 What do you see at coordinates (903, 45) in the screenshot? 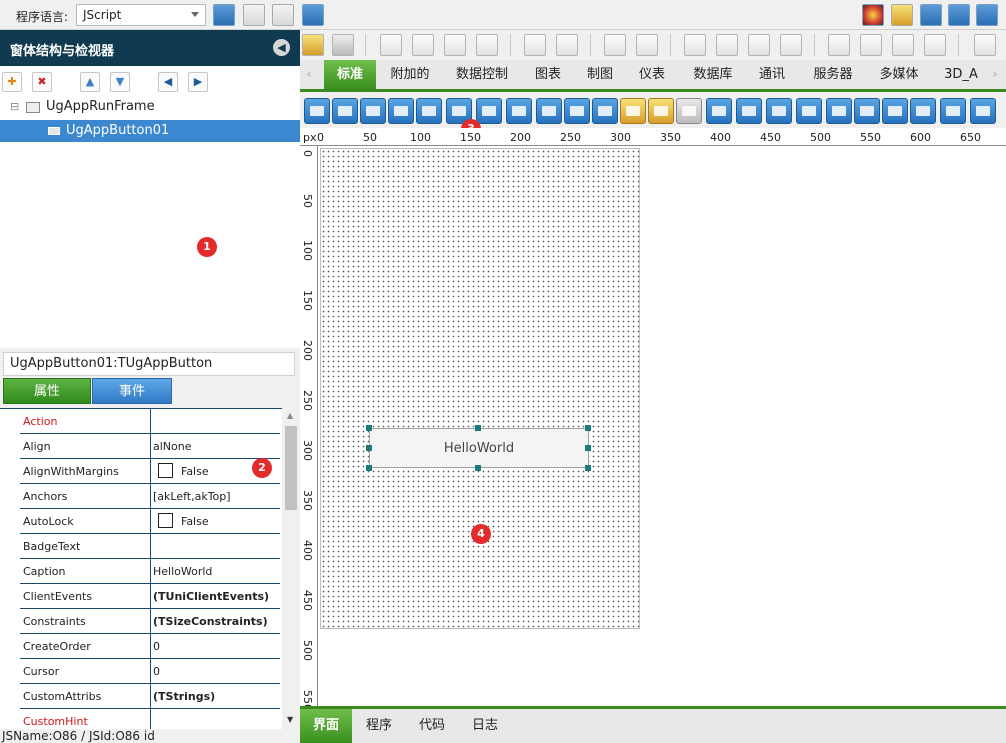
I see `order-up-icon` at bounding box center [903, 45].